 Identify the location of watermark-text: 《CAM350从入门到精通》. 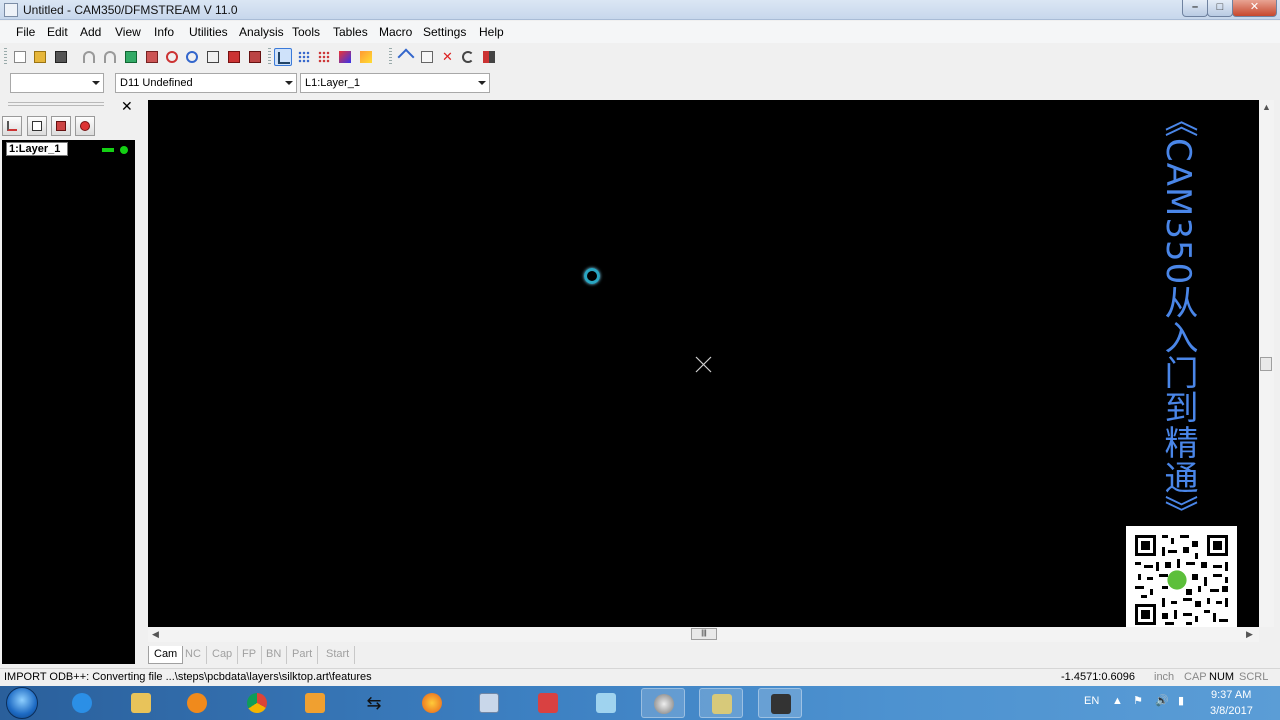
(1178, 317).